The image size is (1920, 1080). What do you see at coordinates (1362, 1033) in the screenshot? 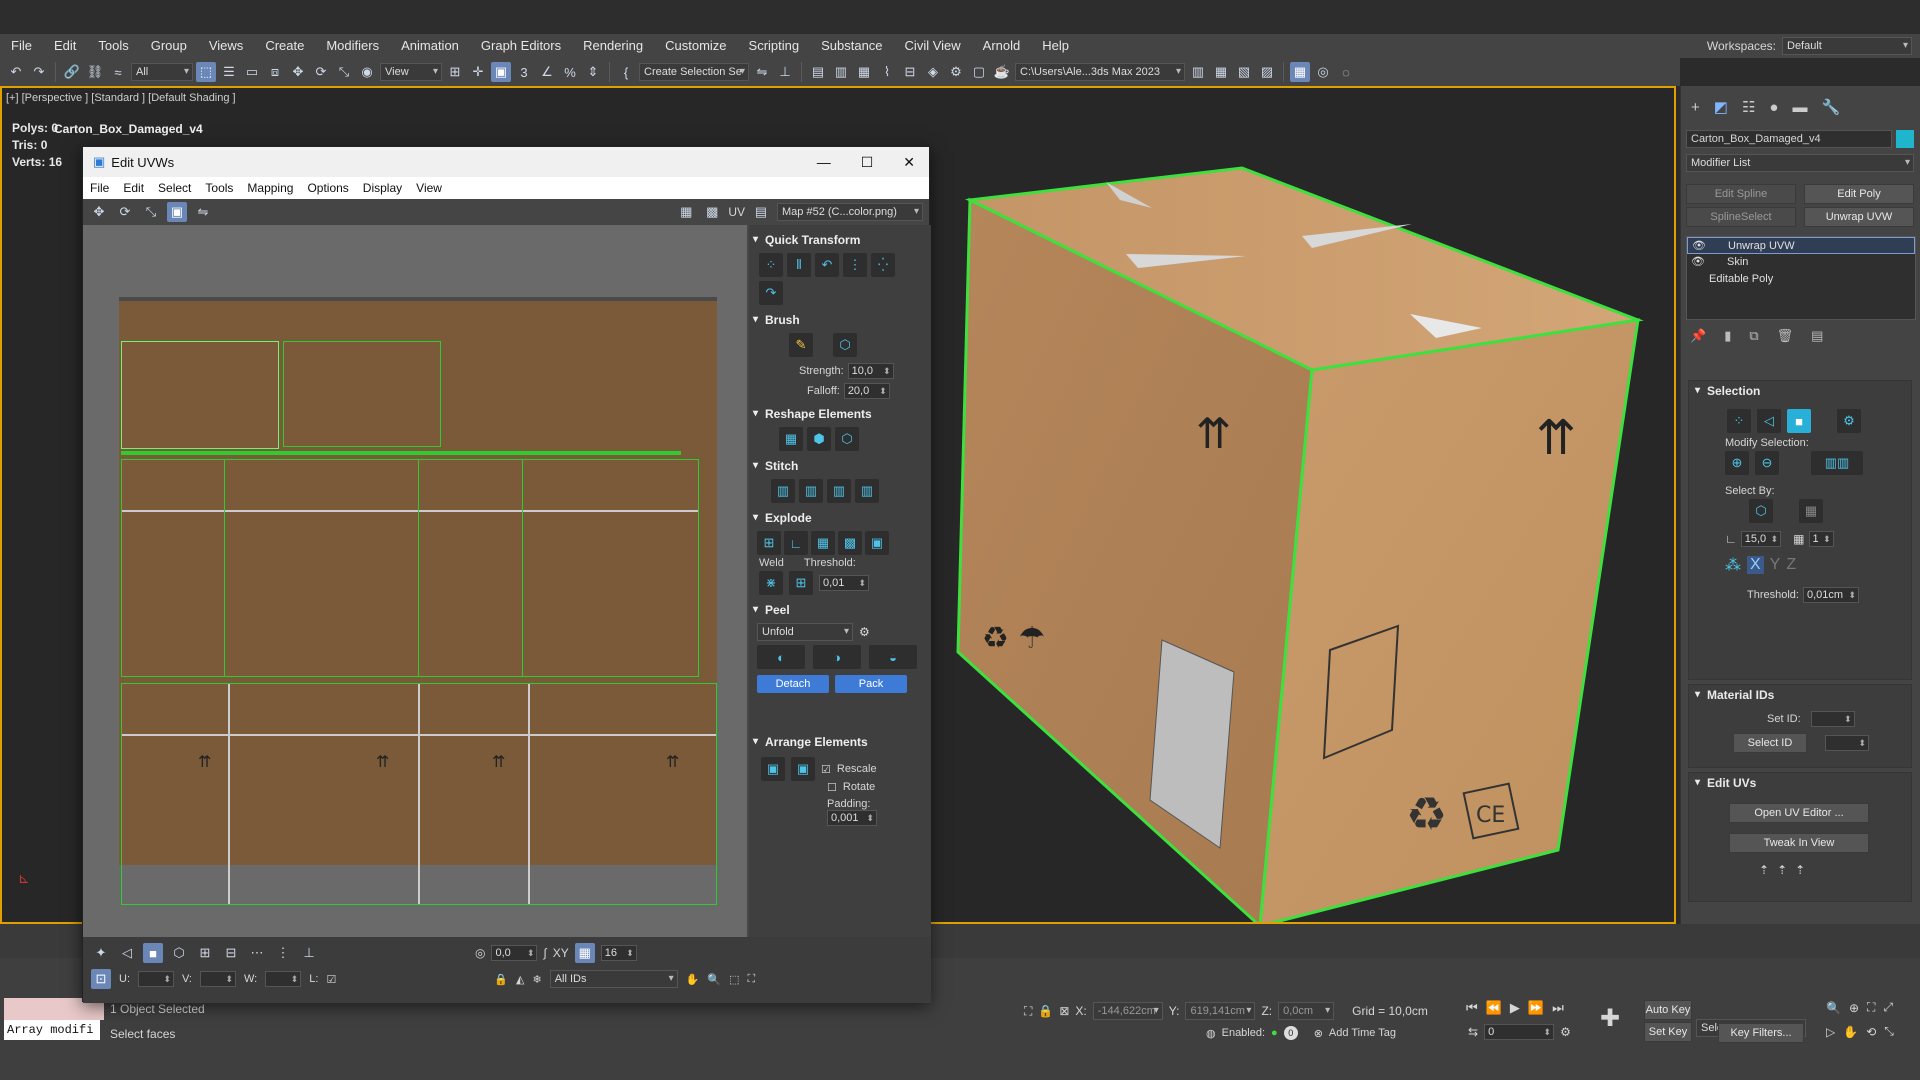
I see `add-time-tag: Add Time Tag` at bounding box center [1362, 1033].